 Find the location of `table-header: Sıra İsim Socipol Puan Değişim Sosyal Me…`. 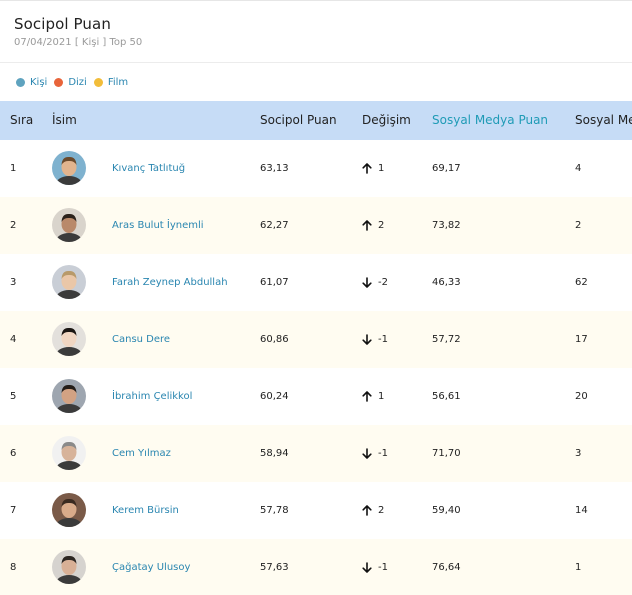

table-header: Sıra İsim Socipol Puan Değişim Sosyal Me… is located at coordinates (316, 120).